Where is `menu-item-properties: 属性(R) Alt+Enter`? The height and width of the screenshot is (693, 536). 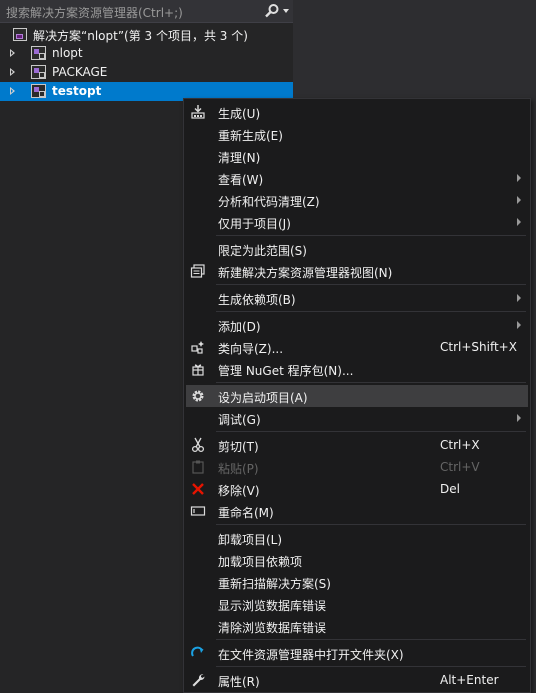 menu-item-properties: 属性(R) Alt+Enter is located at coordinates (357, 680).